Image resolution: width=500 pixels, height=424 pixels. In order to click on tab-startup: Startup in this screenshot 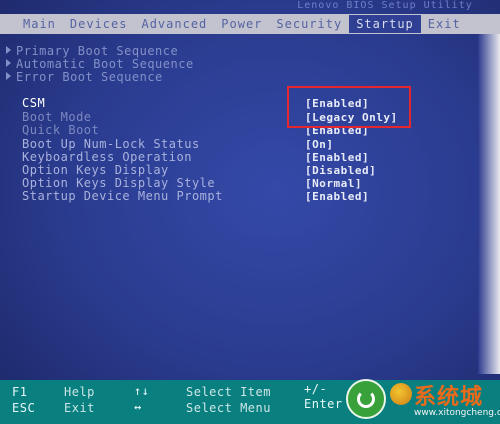, I will do `click(385, 24)`.